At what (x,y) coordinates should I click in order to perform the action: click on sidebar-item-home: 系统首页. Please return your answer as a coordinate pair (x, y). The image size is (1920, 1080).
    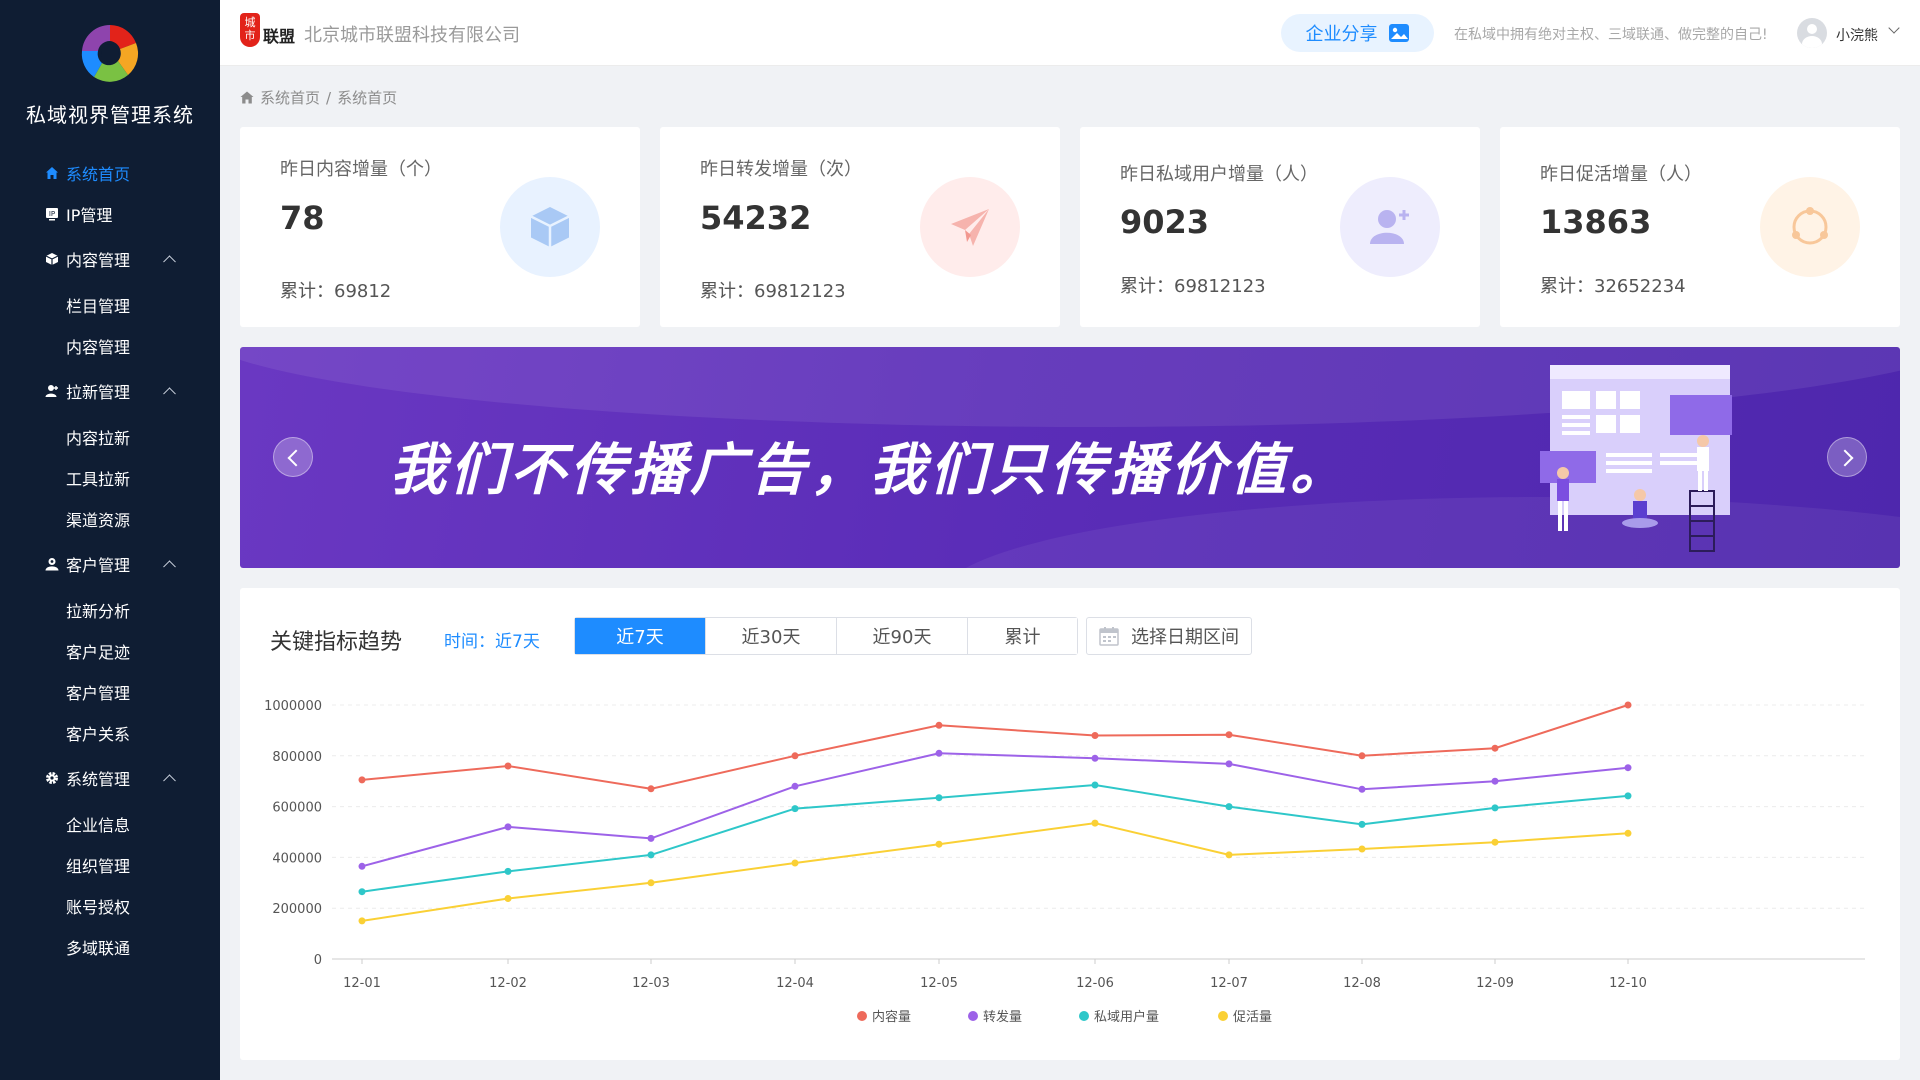
    Looking at the image, I should click on (110, 172).